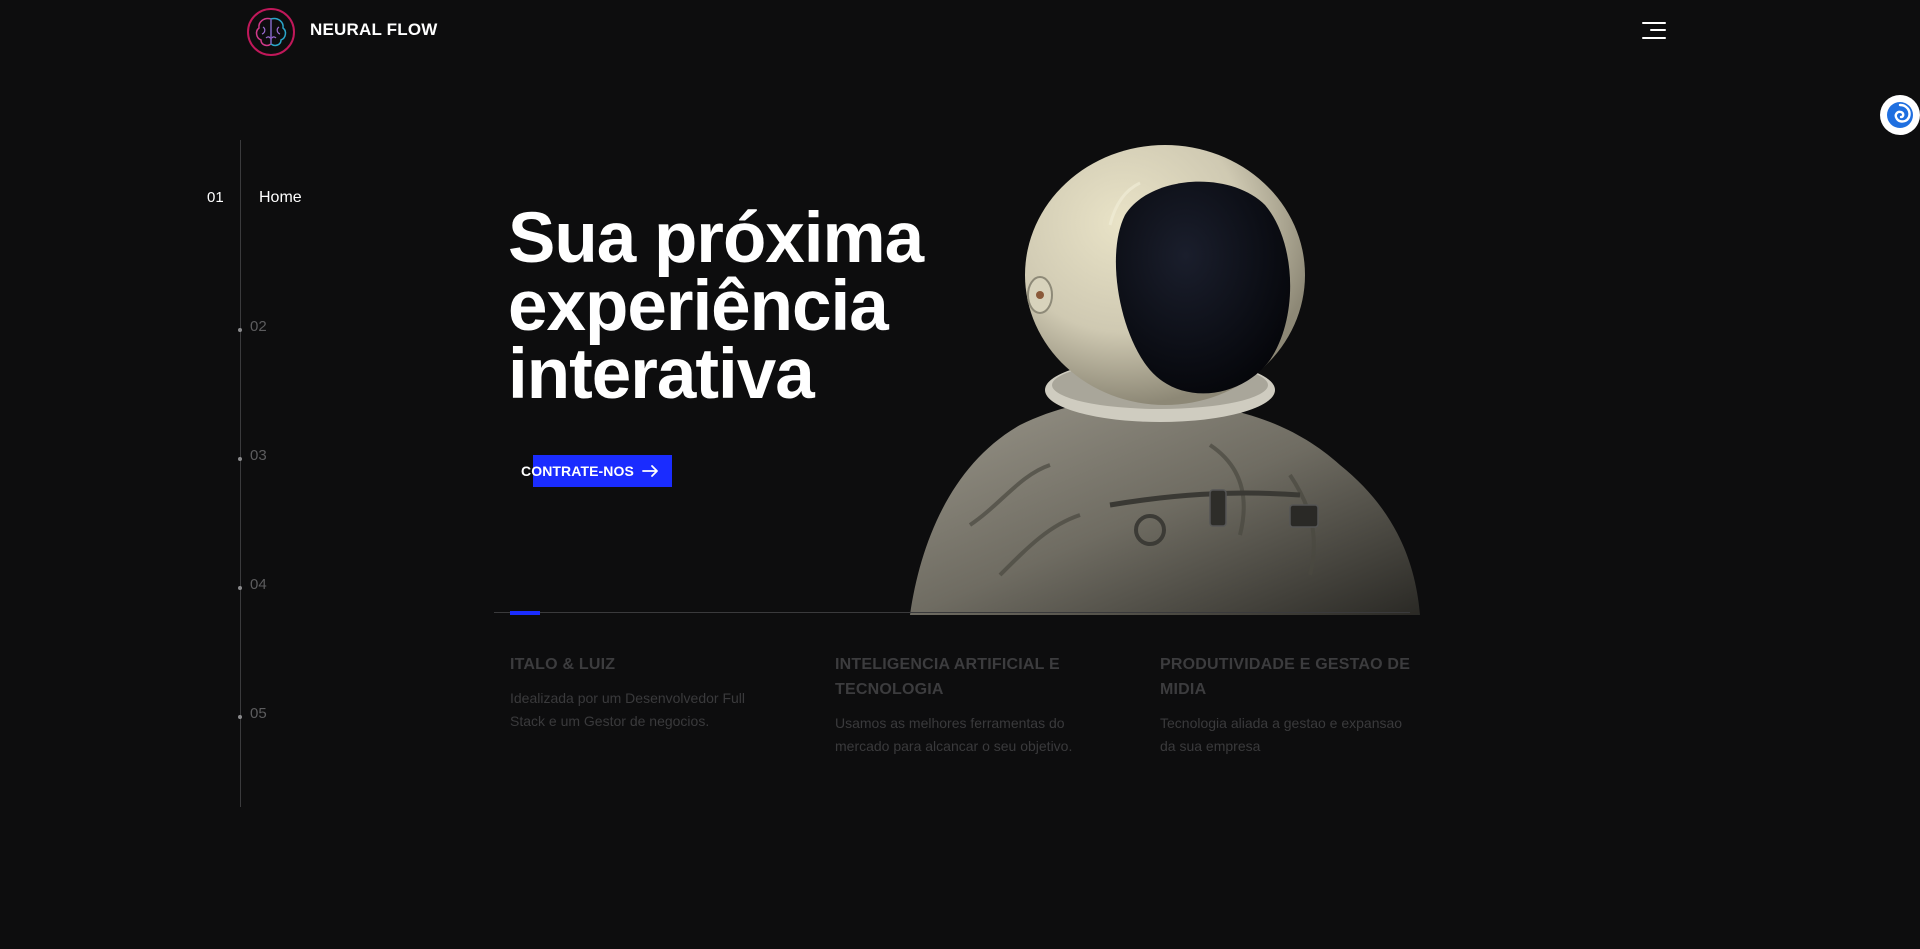 The height and width of the screenshot is (949, 1920). I want to click on side-nav-number: 02, so click(258, 326).